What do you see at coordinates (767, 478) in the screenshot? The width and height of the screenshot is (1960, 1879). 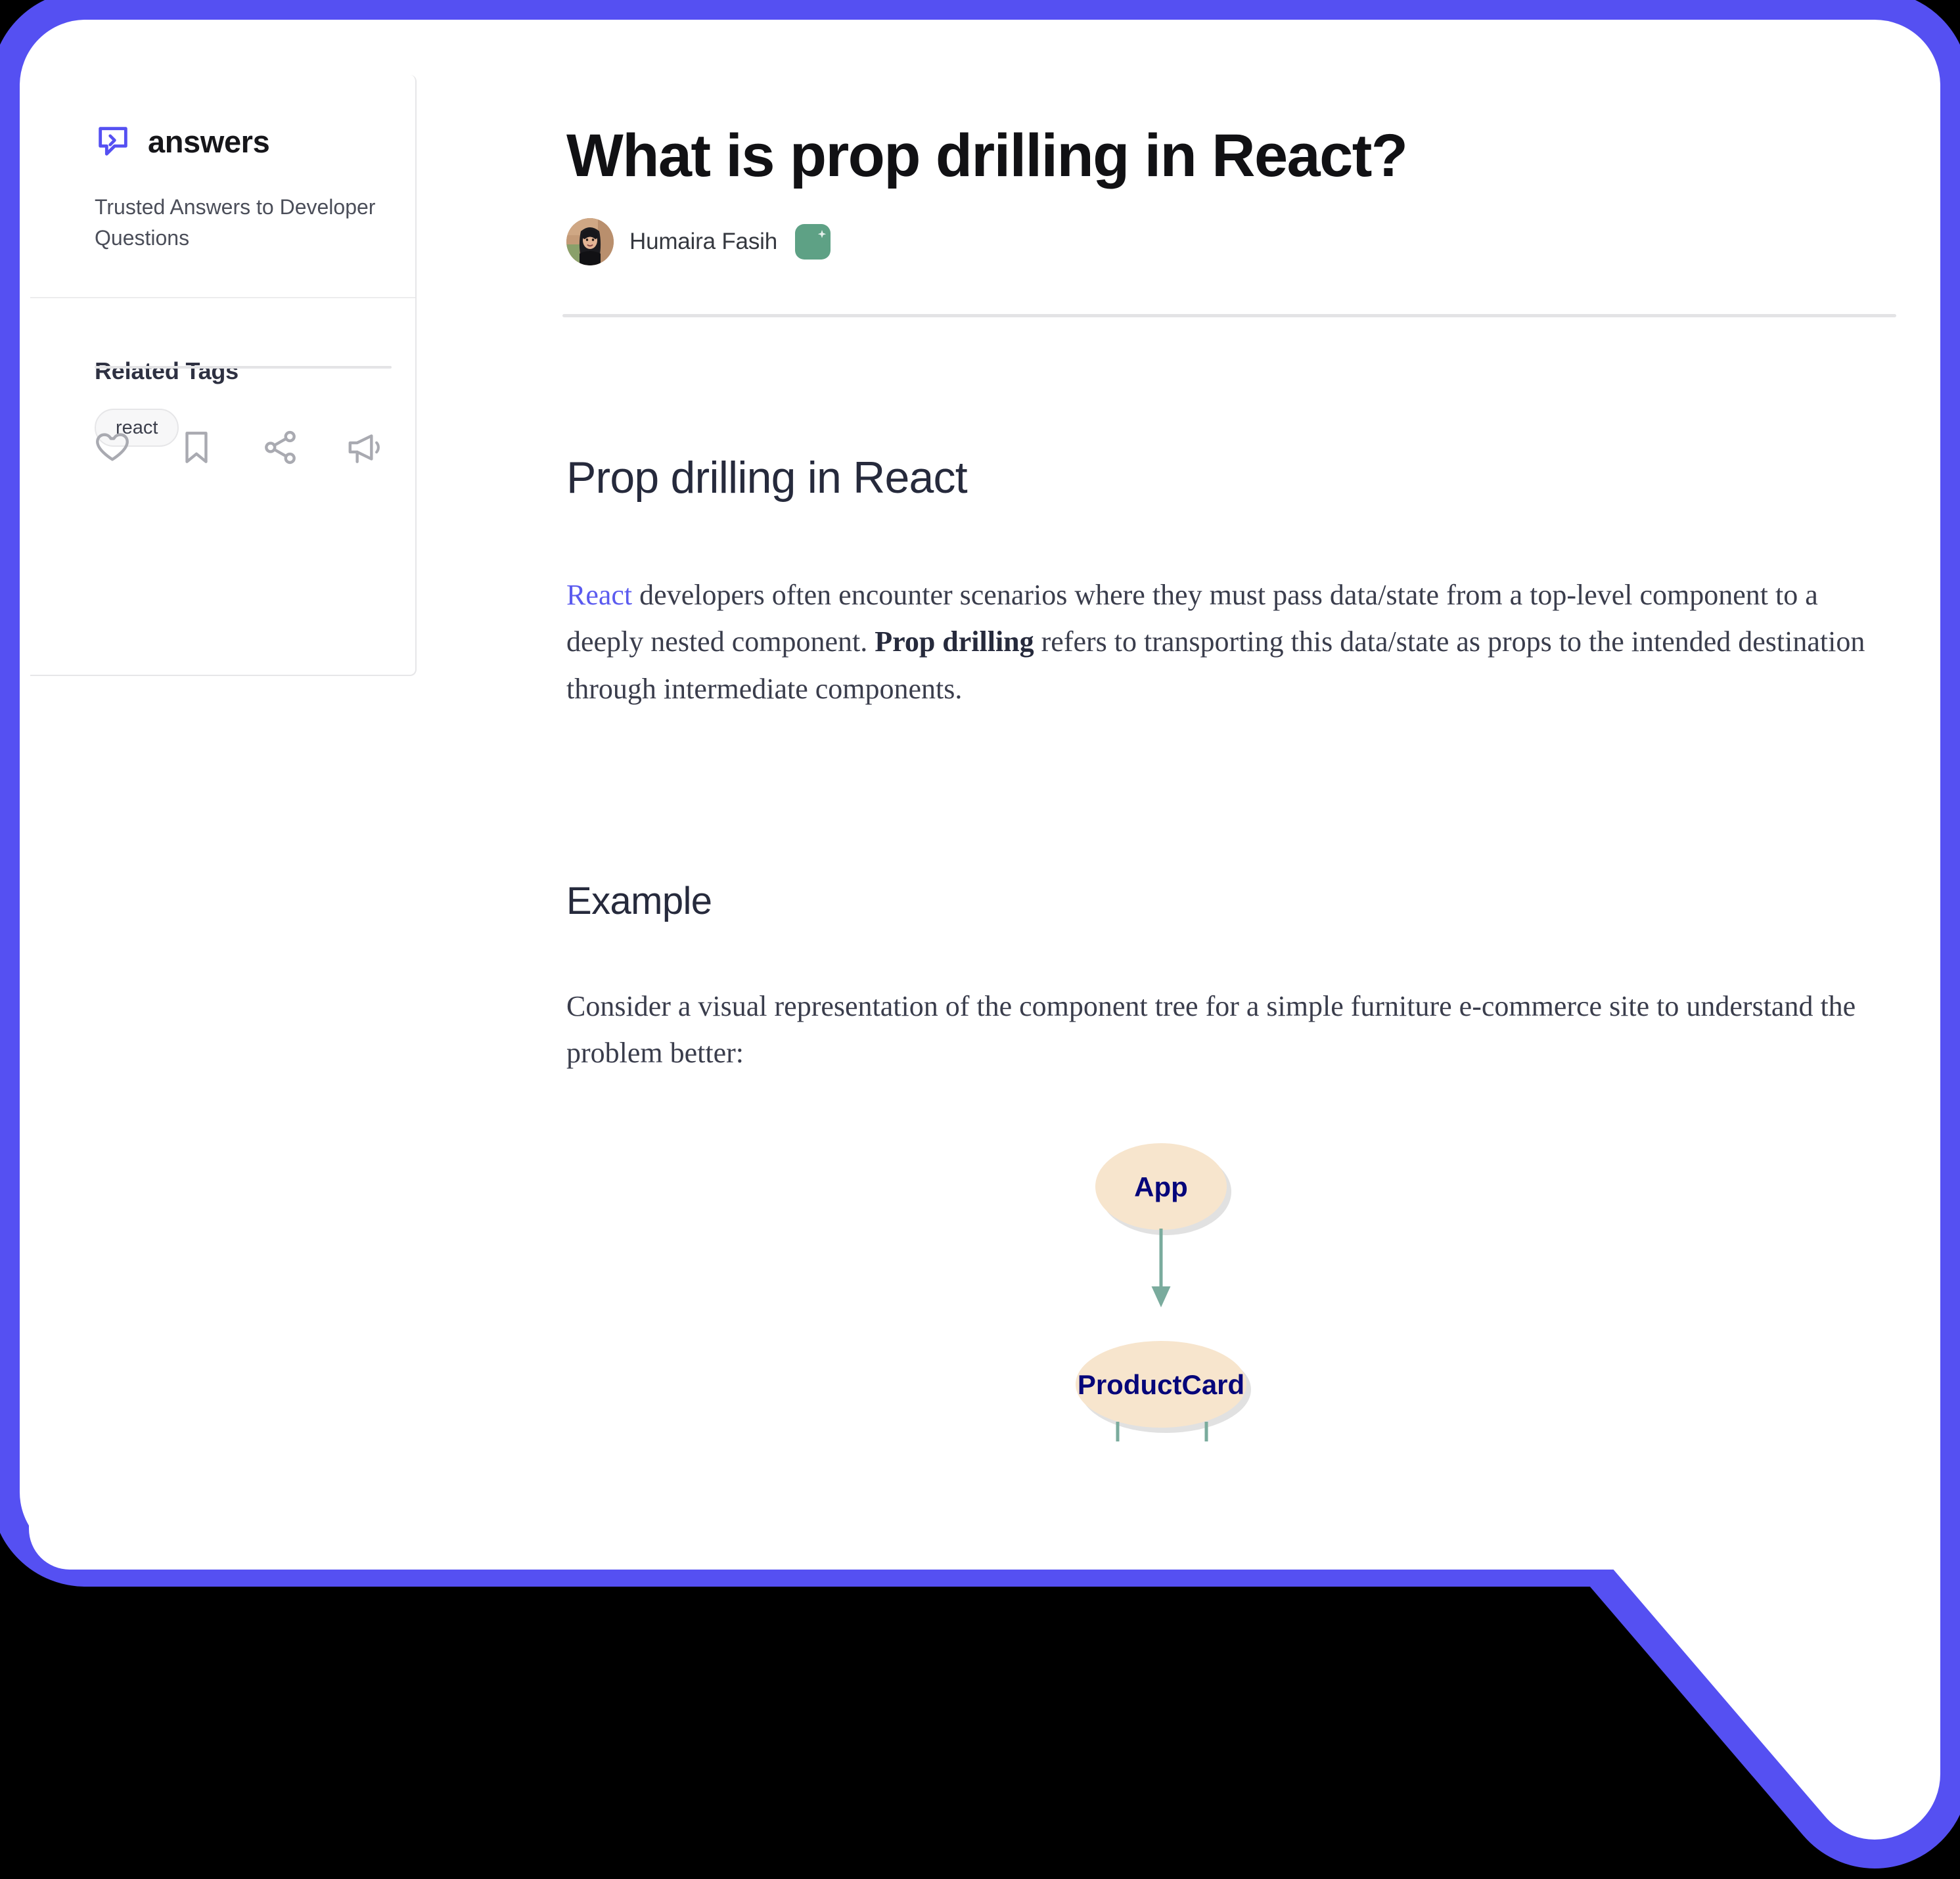 I see `section-heading-prop-drilling: Prop drilling in React` at bounding box center [767, 478].